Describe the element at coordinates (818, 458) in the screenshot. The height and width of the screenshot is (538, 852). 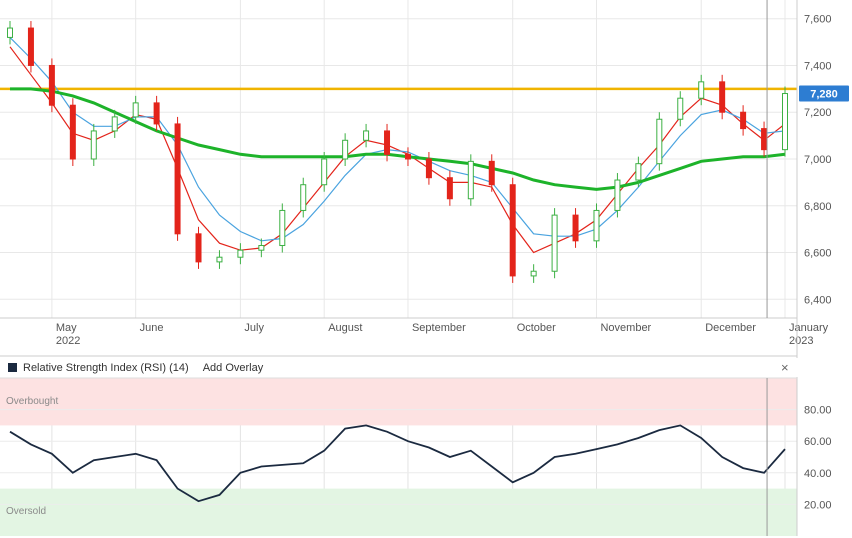
I see `rsi-y-axis: 80.00 60.00 40.00 20.00` at that location.